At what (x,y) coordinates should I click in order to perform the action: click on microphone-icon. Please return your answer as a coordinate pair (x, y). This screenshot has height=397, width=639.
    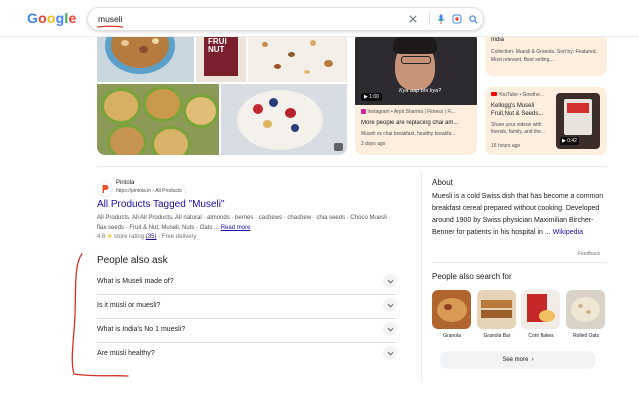
    Looking at the image, I should click on (441, 19).